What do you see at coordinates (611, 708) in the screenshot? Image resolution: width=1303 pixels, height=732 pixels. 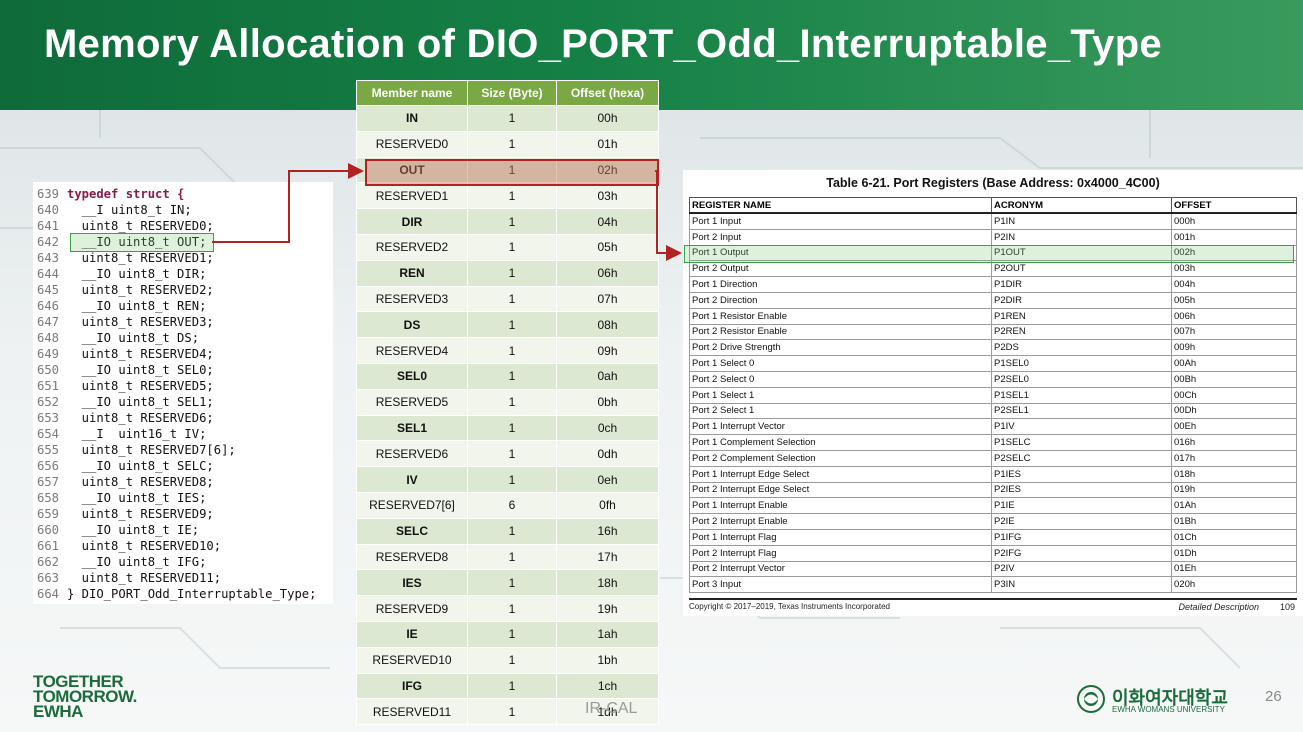 I see `watermark: IR-CAL` at bounding box center [611, 708].